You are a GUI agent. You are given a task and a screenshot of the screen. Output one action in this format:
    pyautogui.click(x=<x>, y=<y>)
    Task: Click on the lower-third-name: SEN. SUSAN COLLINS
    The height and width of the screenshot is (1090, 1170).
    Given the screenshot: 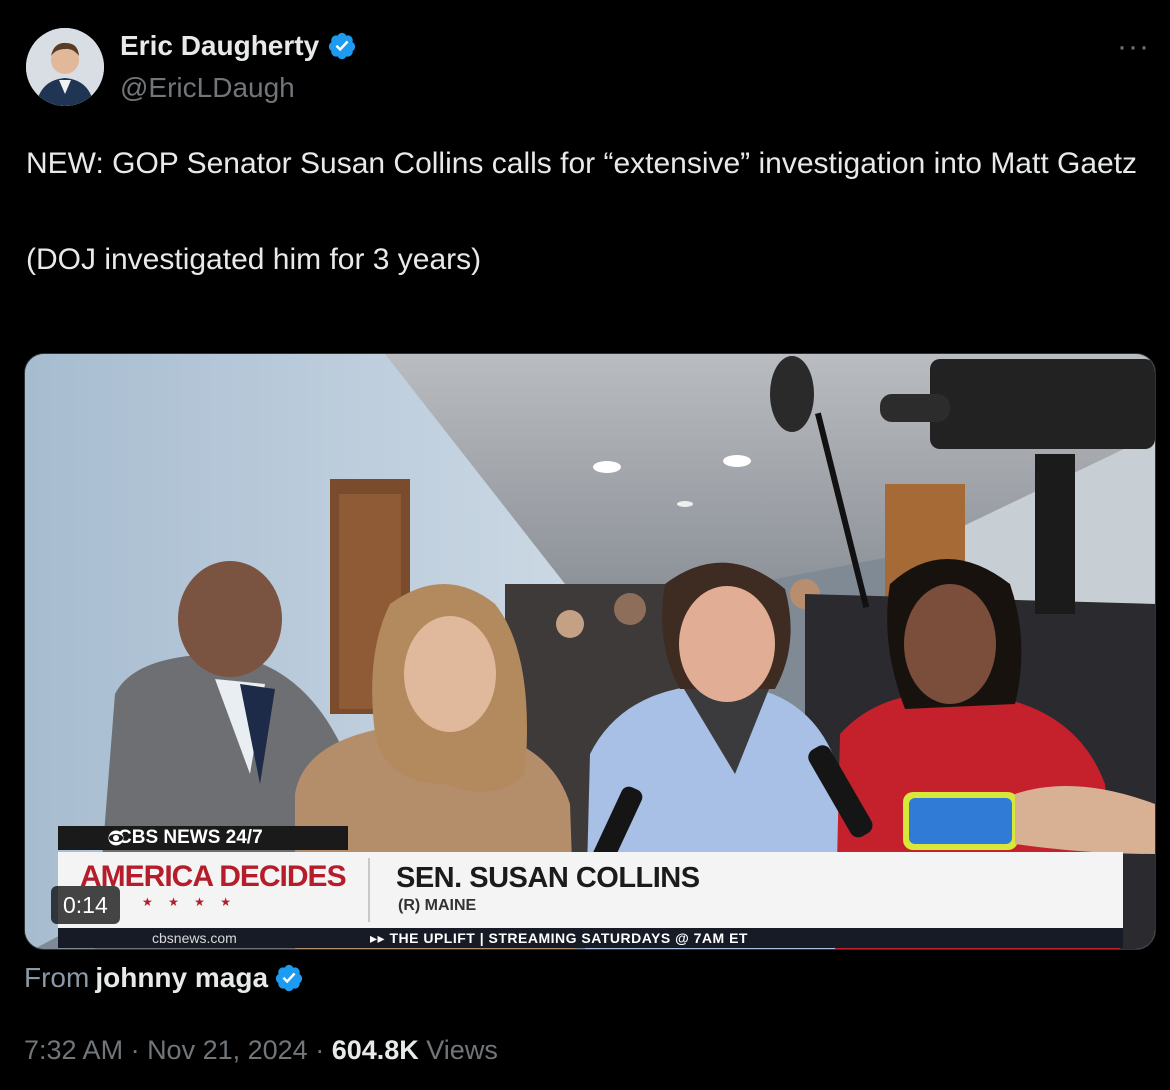 What is the action you would take?
    pyautogui.click(x=548, y=878)
    